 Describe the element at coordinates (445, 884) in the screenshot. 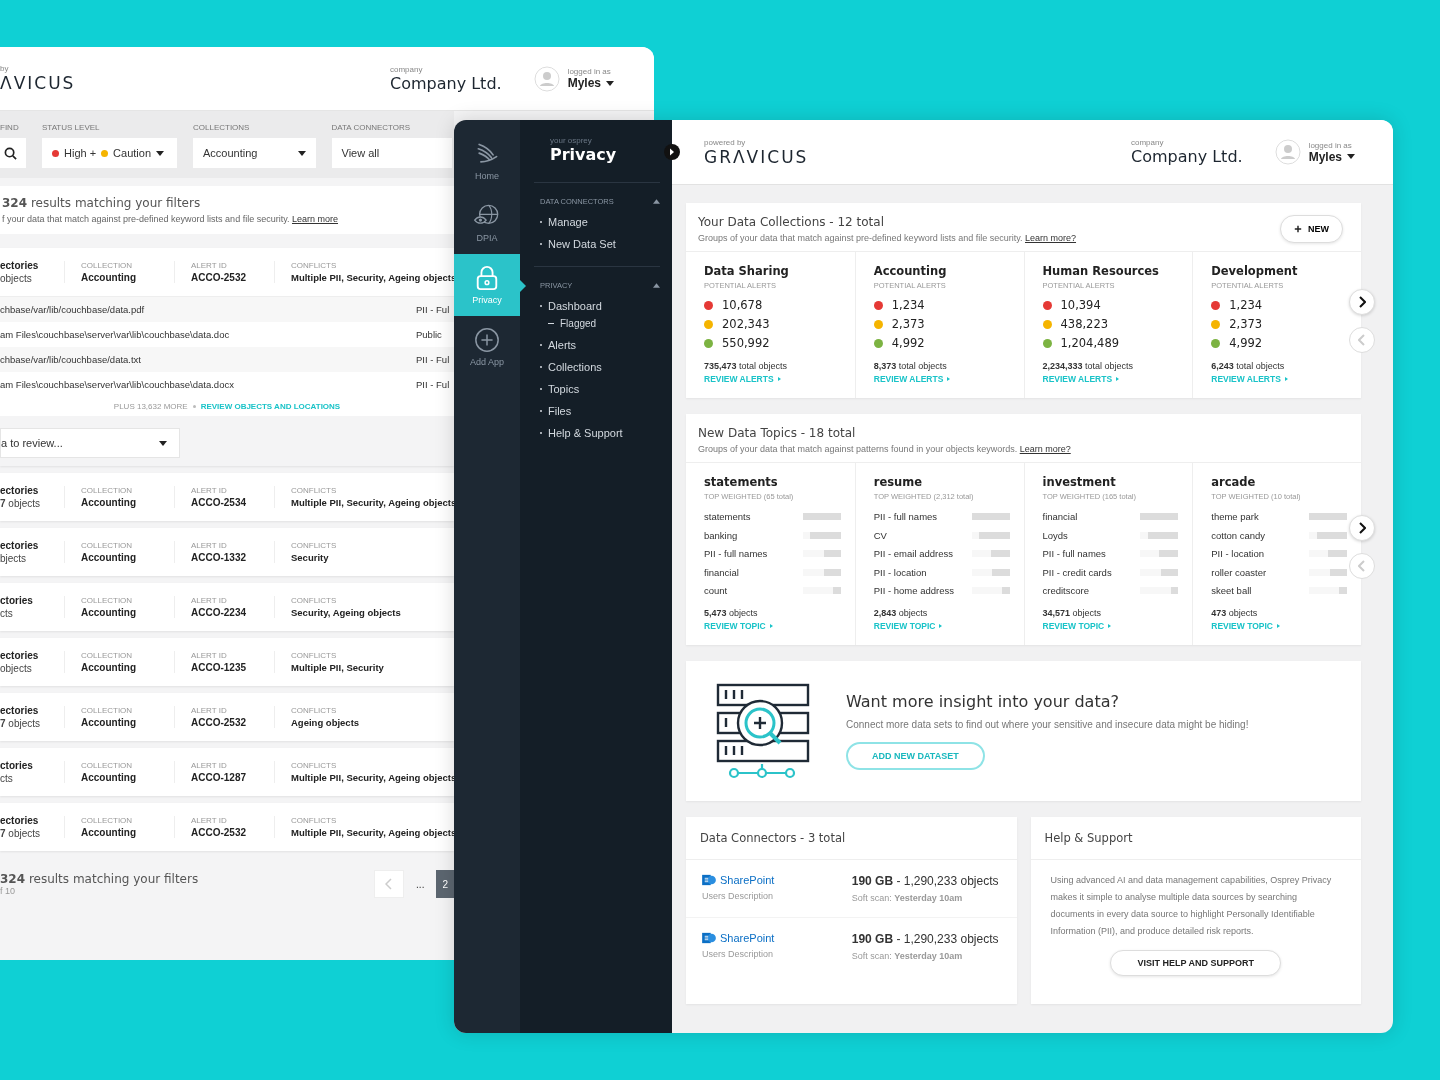

I see `page-button: 2` at that location.